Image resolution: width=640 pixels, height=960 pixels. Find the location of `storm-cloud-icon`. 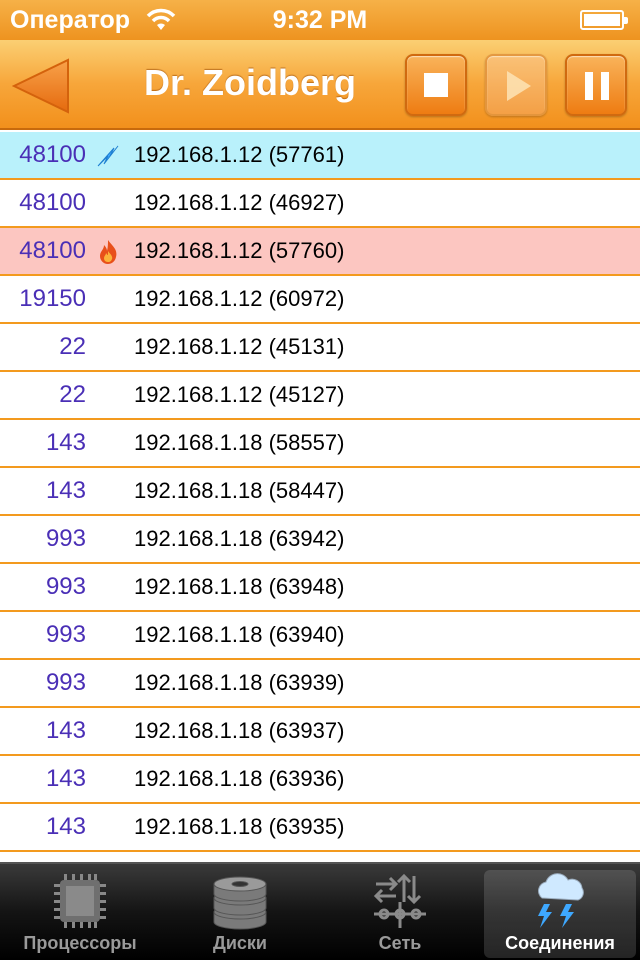

storm-cloud-icon is located at coordinates (561, 900).